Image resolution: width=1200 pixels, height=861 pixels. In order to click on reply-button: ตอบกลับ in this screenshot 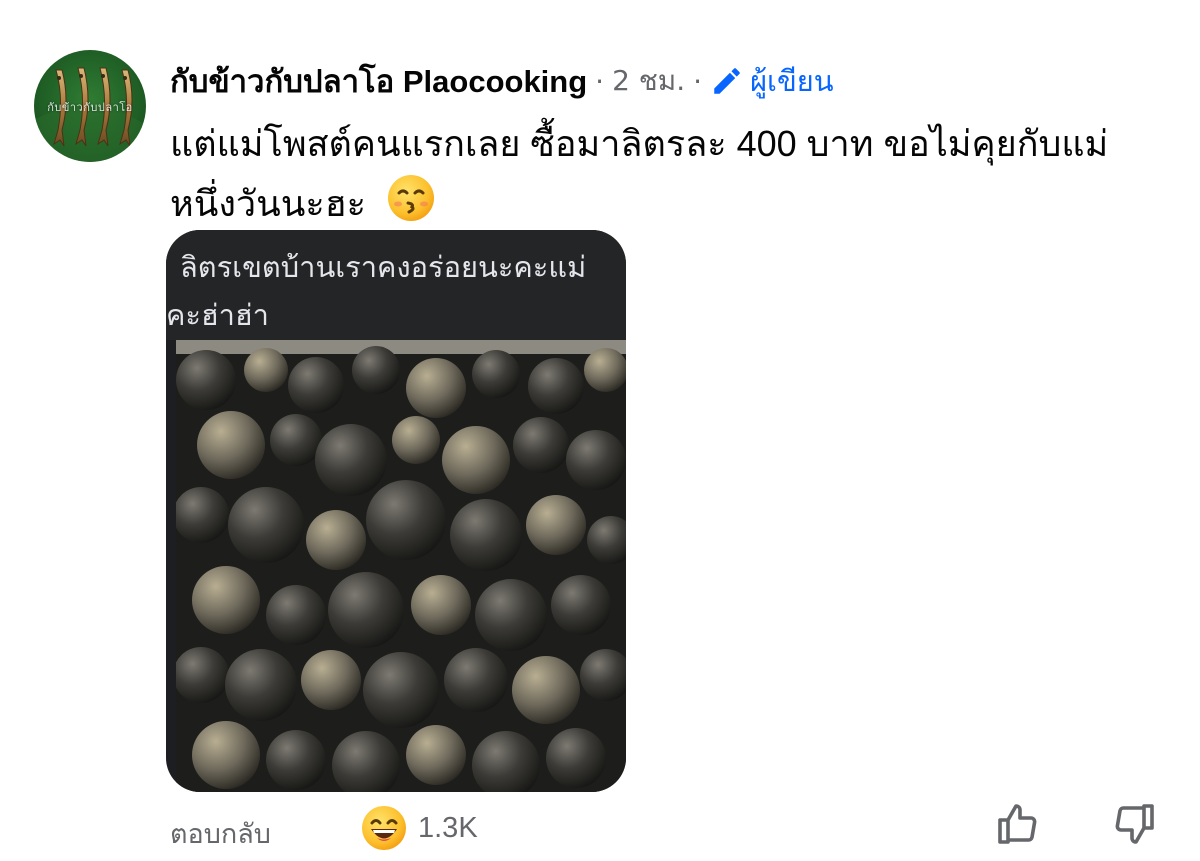, I will do `click(220, 833)`.